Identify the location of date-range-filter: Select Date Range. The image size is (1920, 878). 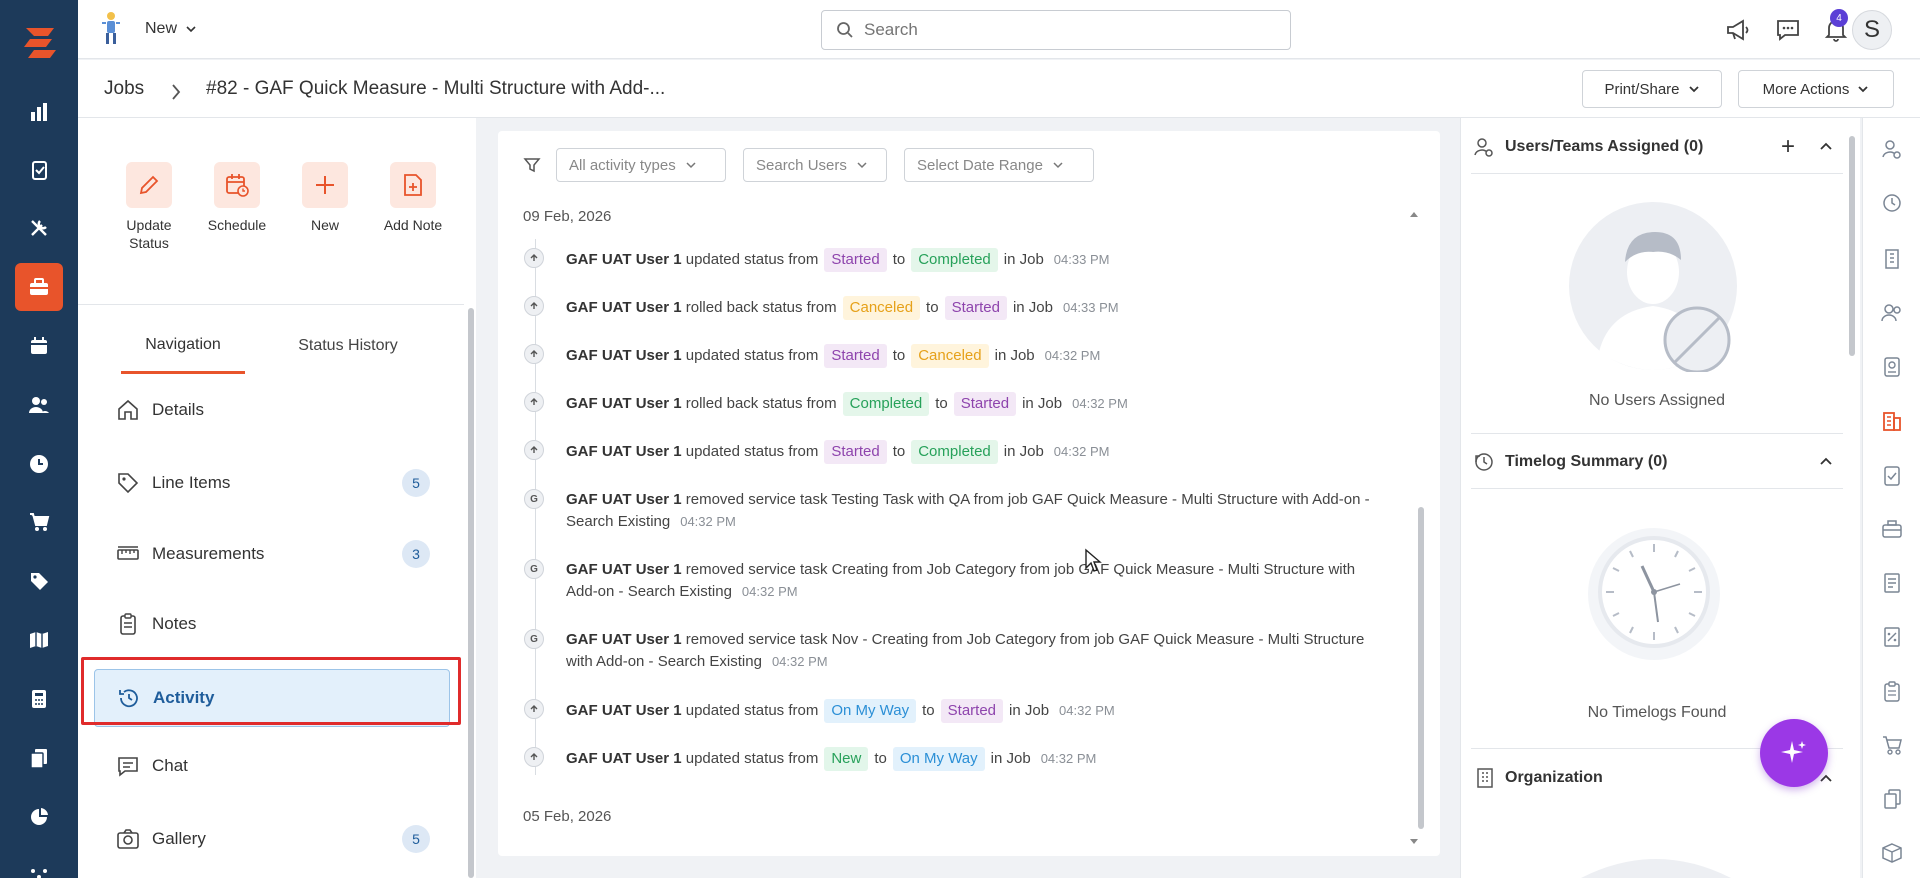
(999, 165).